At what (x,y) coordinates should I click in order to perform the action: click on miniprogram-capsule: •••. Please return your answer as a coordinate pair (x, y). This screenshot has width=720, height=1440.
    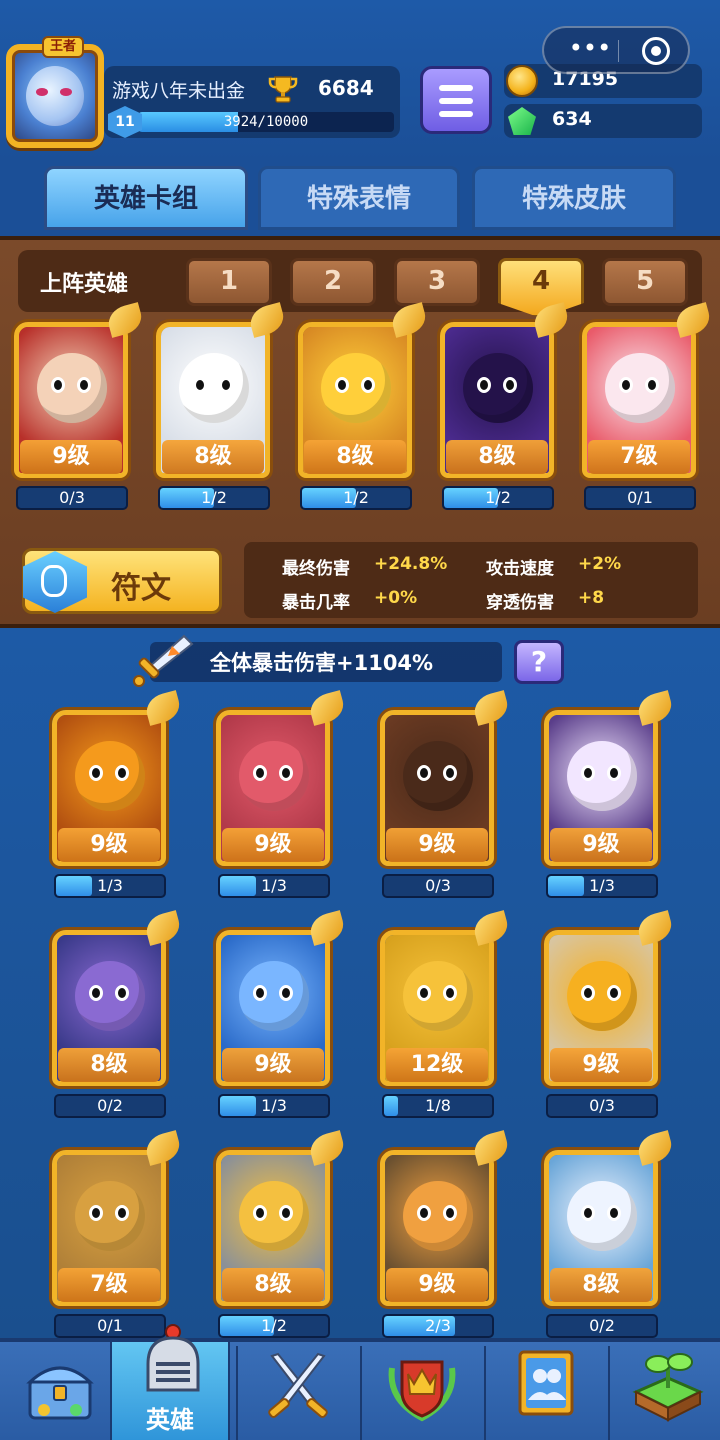
    Looking at the image, I should click on (616, 50).